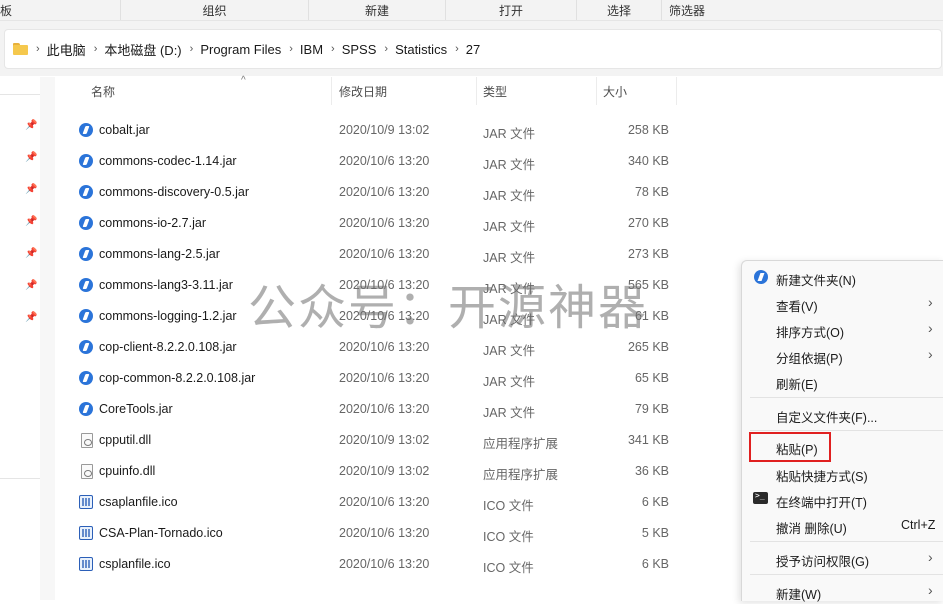 The width and height of the screenshot is (943, 604). I want to click on menu-item-sort: 排序方式(O) ›, so click(842, 329).